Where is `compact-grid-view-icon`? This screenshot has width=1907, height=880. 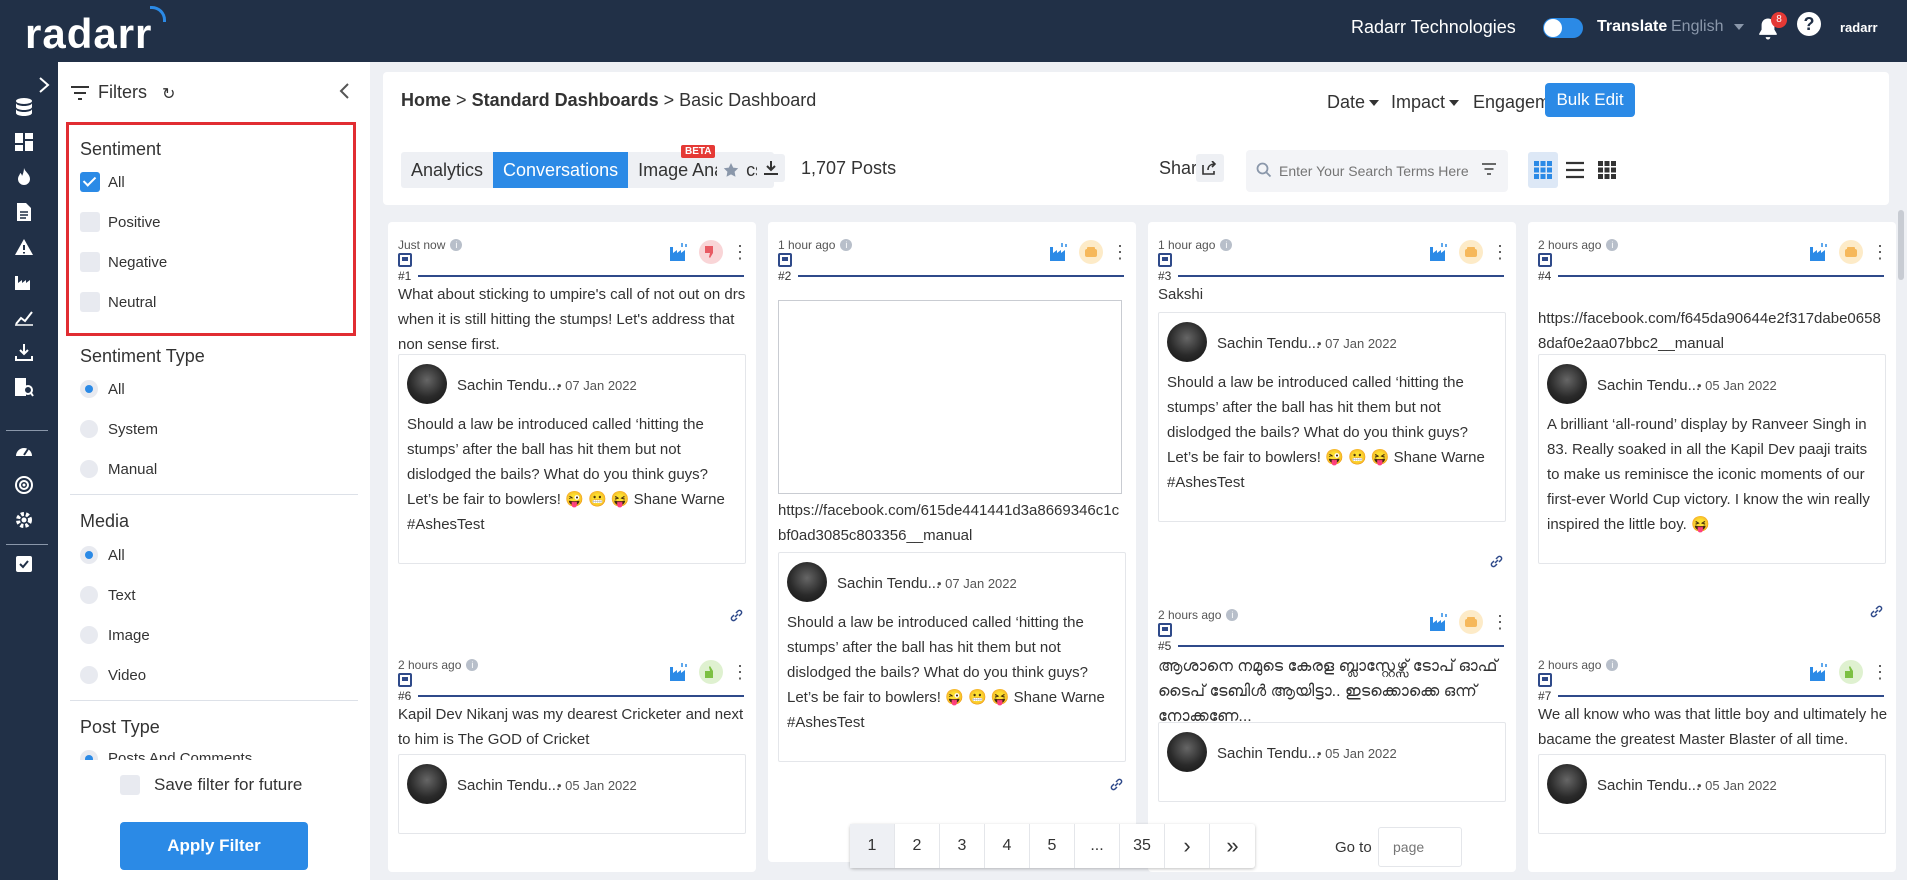
compact-grid-view-icon is located at coordinates (1607, 170).